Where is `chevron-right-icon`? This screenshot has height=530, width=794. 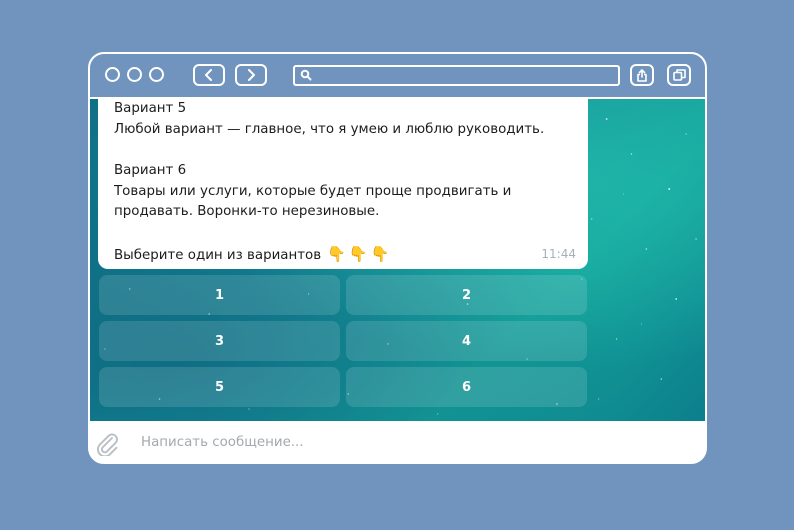
chevron-right-icon is located at coordinates (251, 75).